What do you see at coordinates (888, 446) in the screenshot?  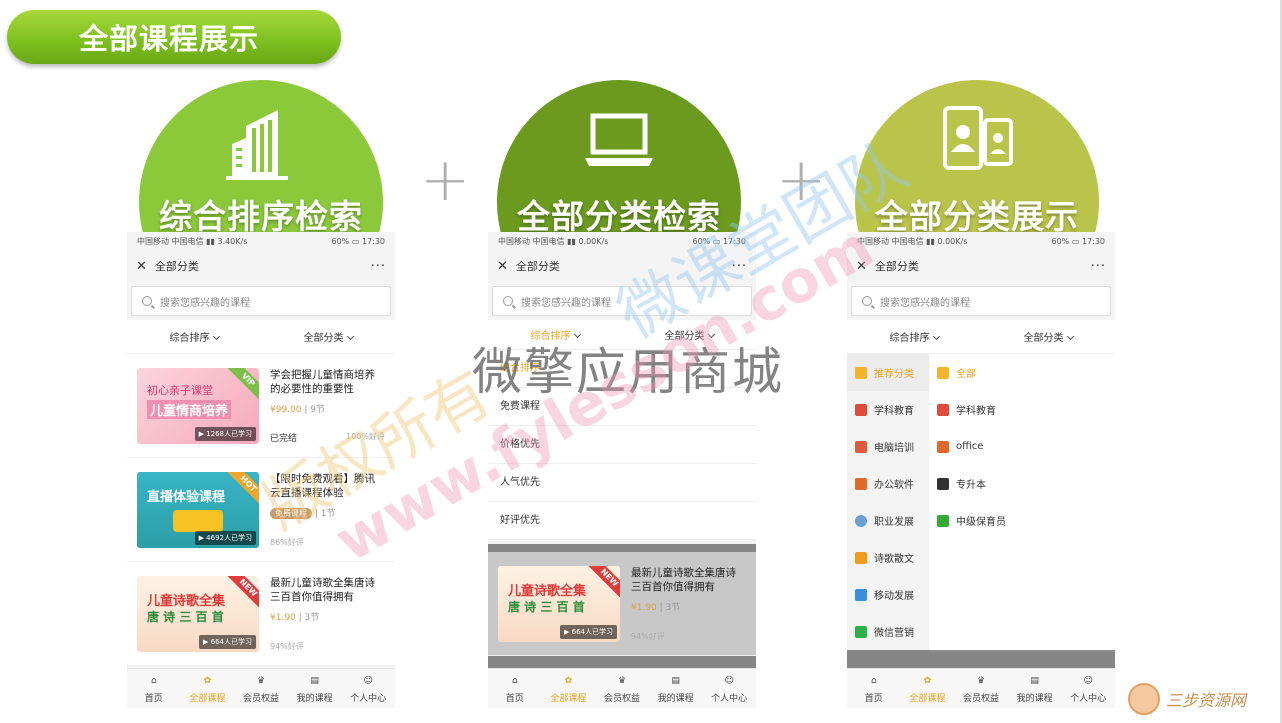 I see `category-item: 电脑培训` at bounding box center [888, 446].